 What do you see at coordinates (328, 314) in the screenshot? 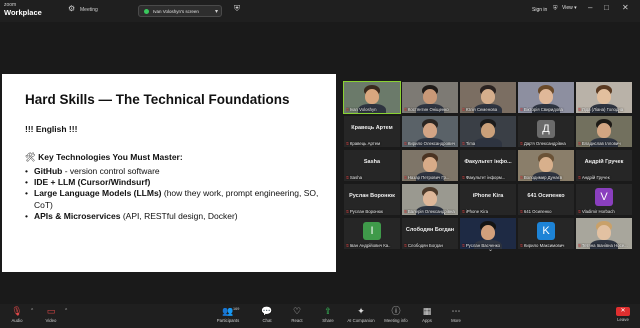
I see `share-button: ⇪ Share` at bounding box center [328, 314].